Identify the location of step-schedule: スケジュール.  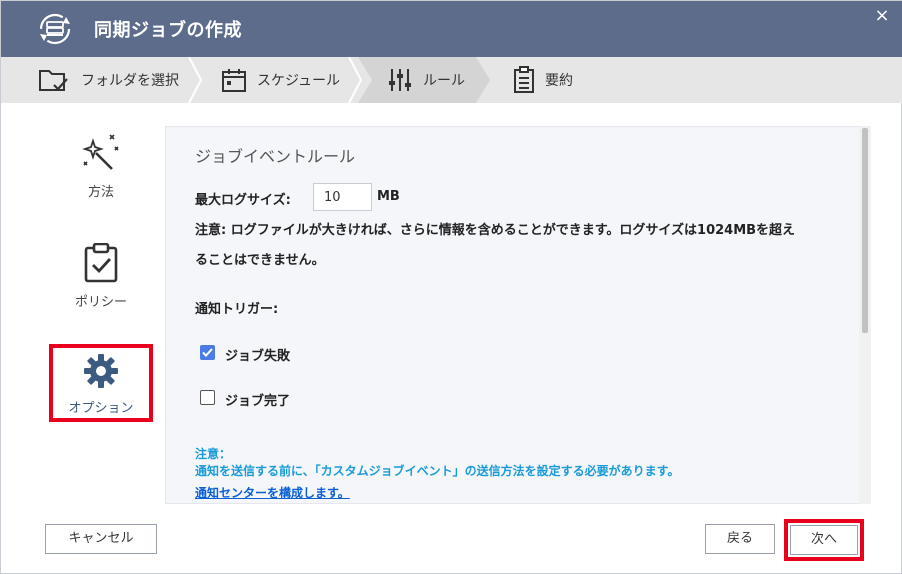
(280, 80).